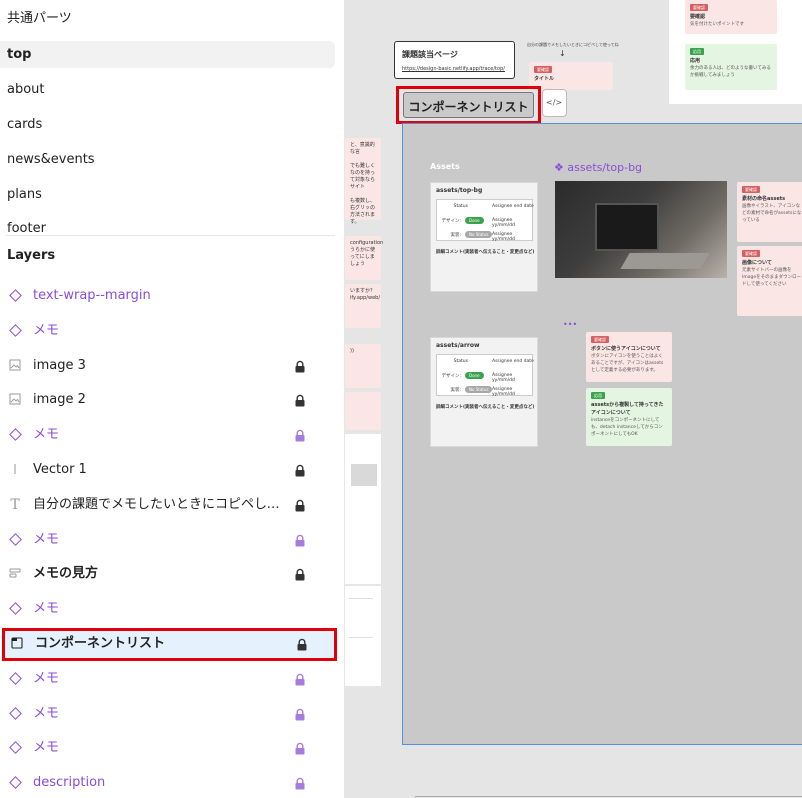 This screenshot has width=802, height=798. What do you see at coordinates (172, 296) in the screenshot?
I see `layer-row: text-wrap--margin` at bounding box center [172, 296].